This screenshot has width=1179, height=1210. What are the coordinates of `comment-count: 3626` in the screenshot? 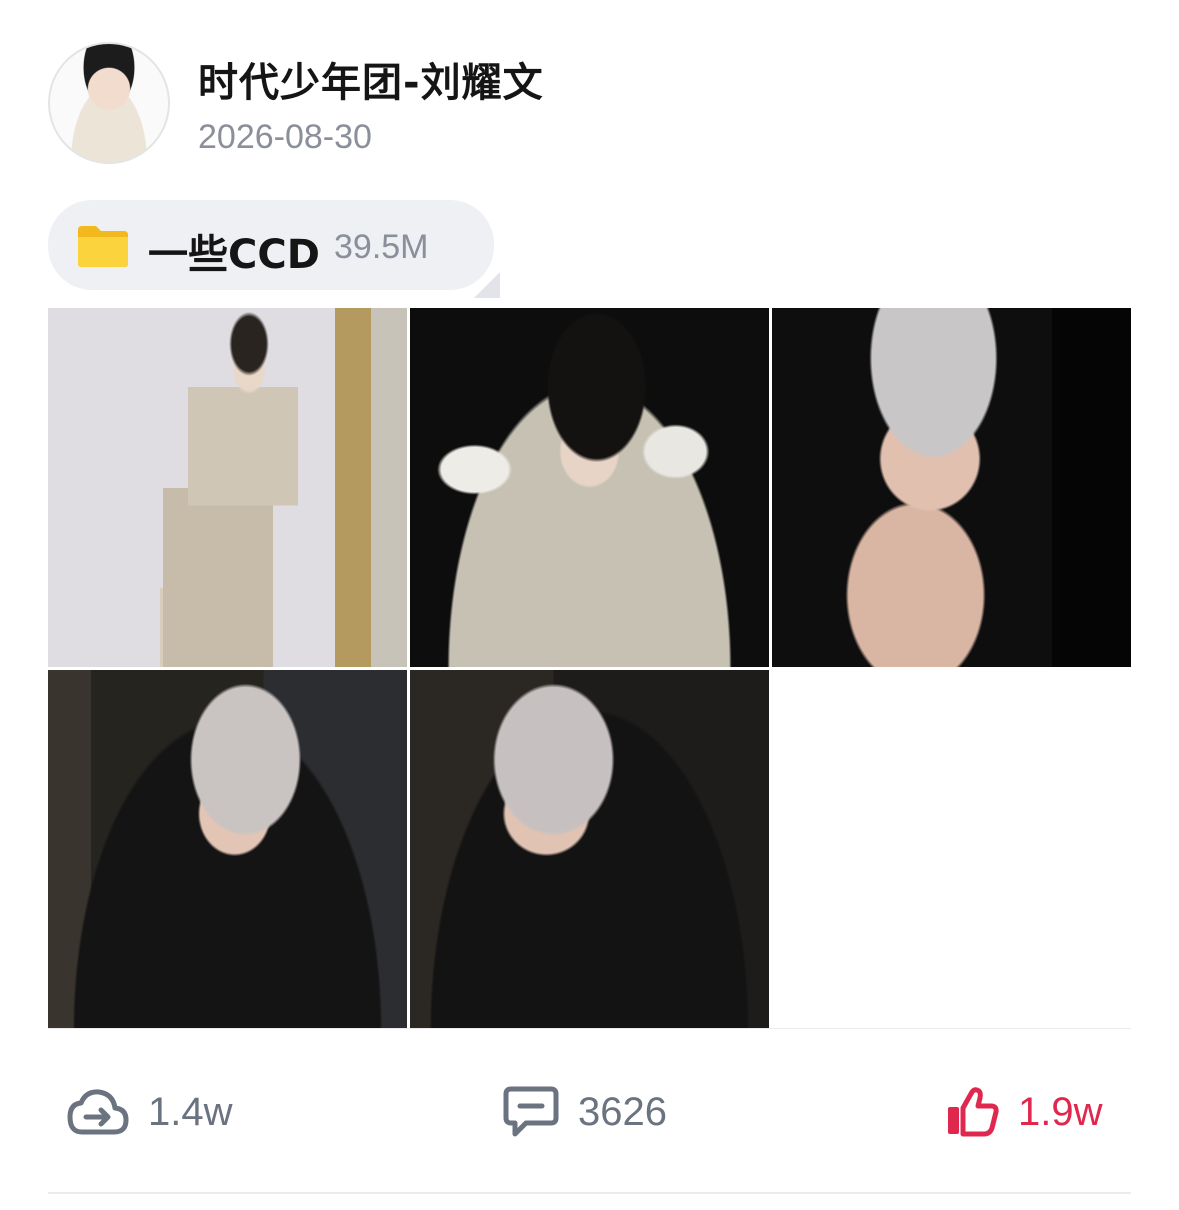 It's located at (622, 1111).